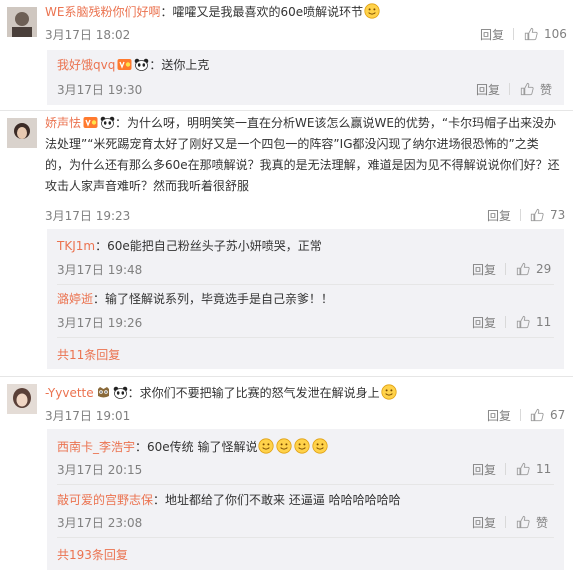 The image size is (573, 570). Describe the element at coordinates (102, 12) in the screenshot. I see `username-link: WE系脑残粉你们好啊` at that location.